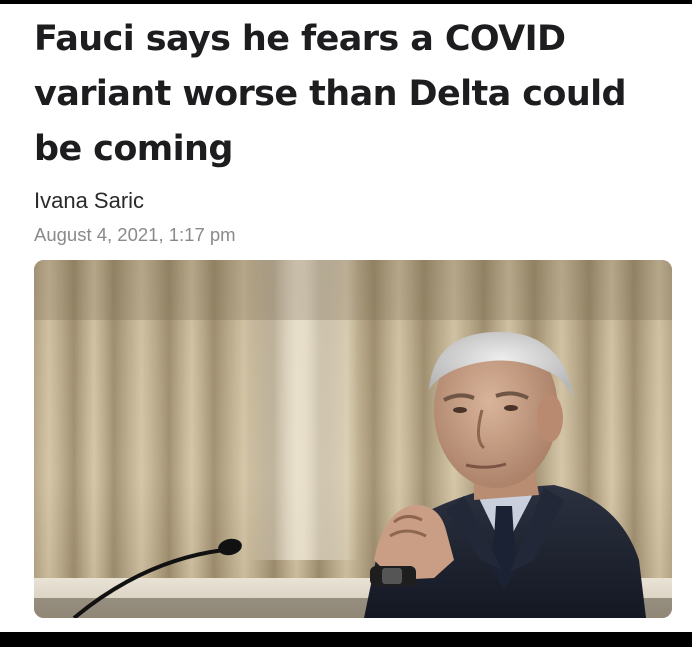 Image resolution: width=692 pixels, height=647 pixels. Describe the element at coordinates (89, 201) in the screenshot. I see `article-author: Ivana Saric` at that location.